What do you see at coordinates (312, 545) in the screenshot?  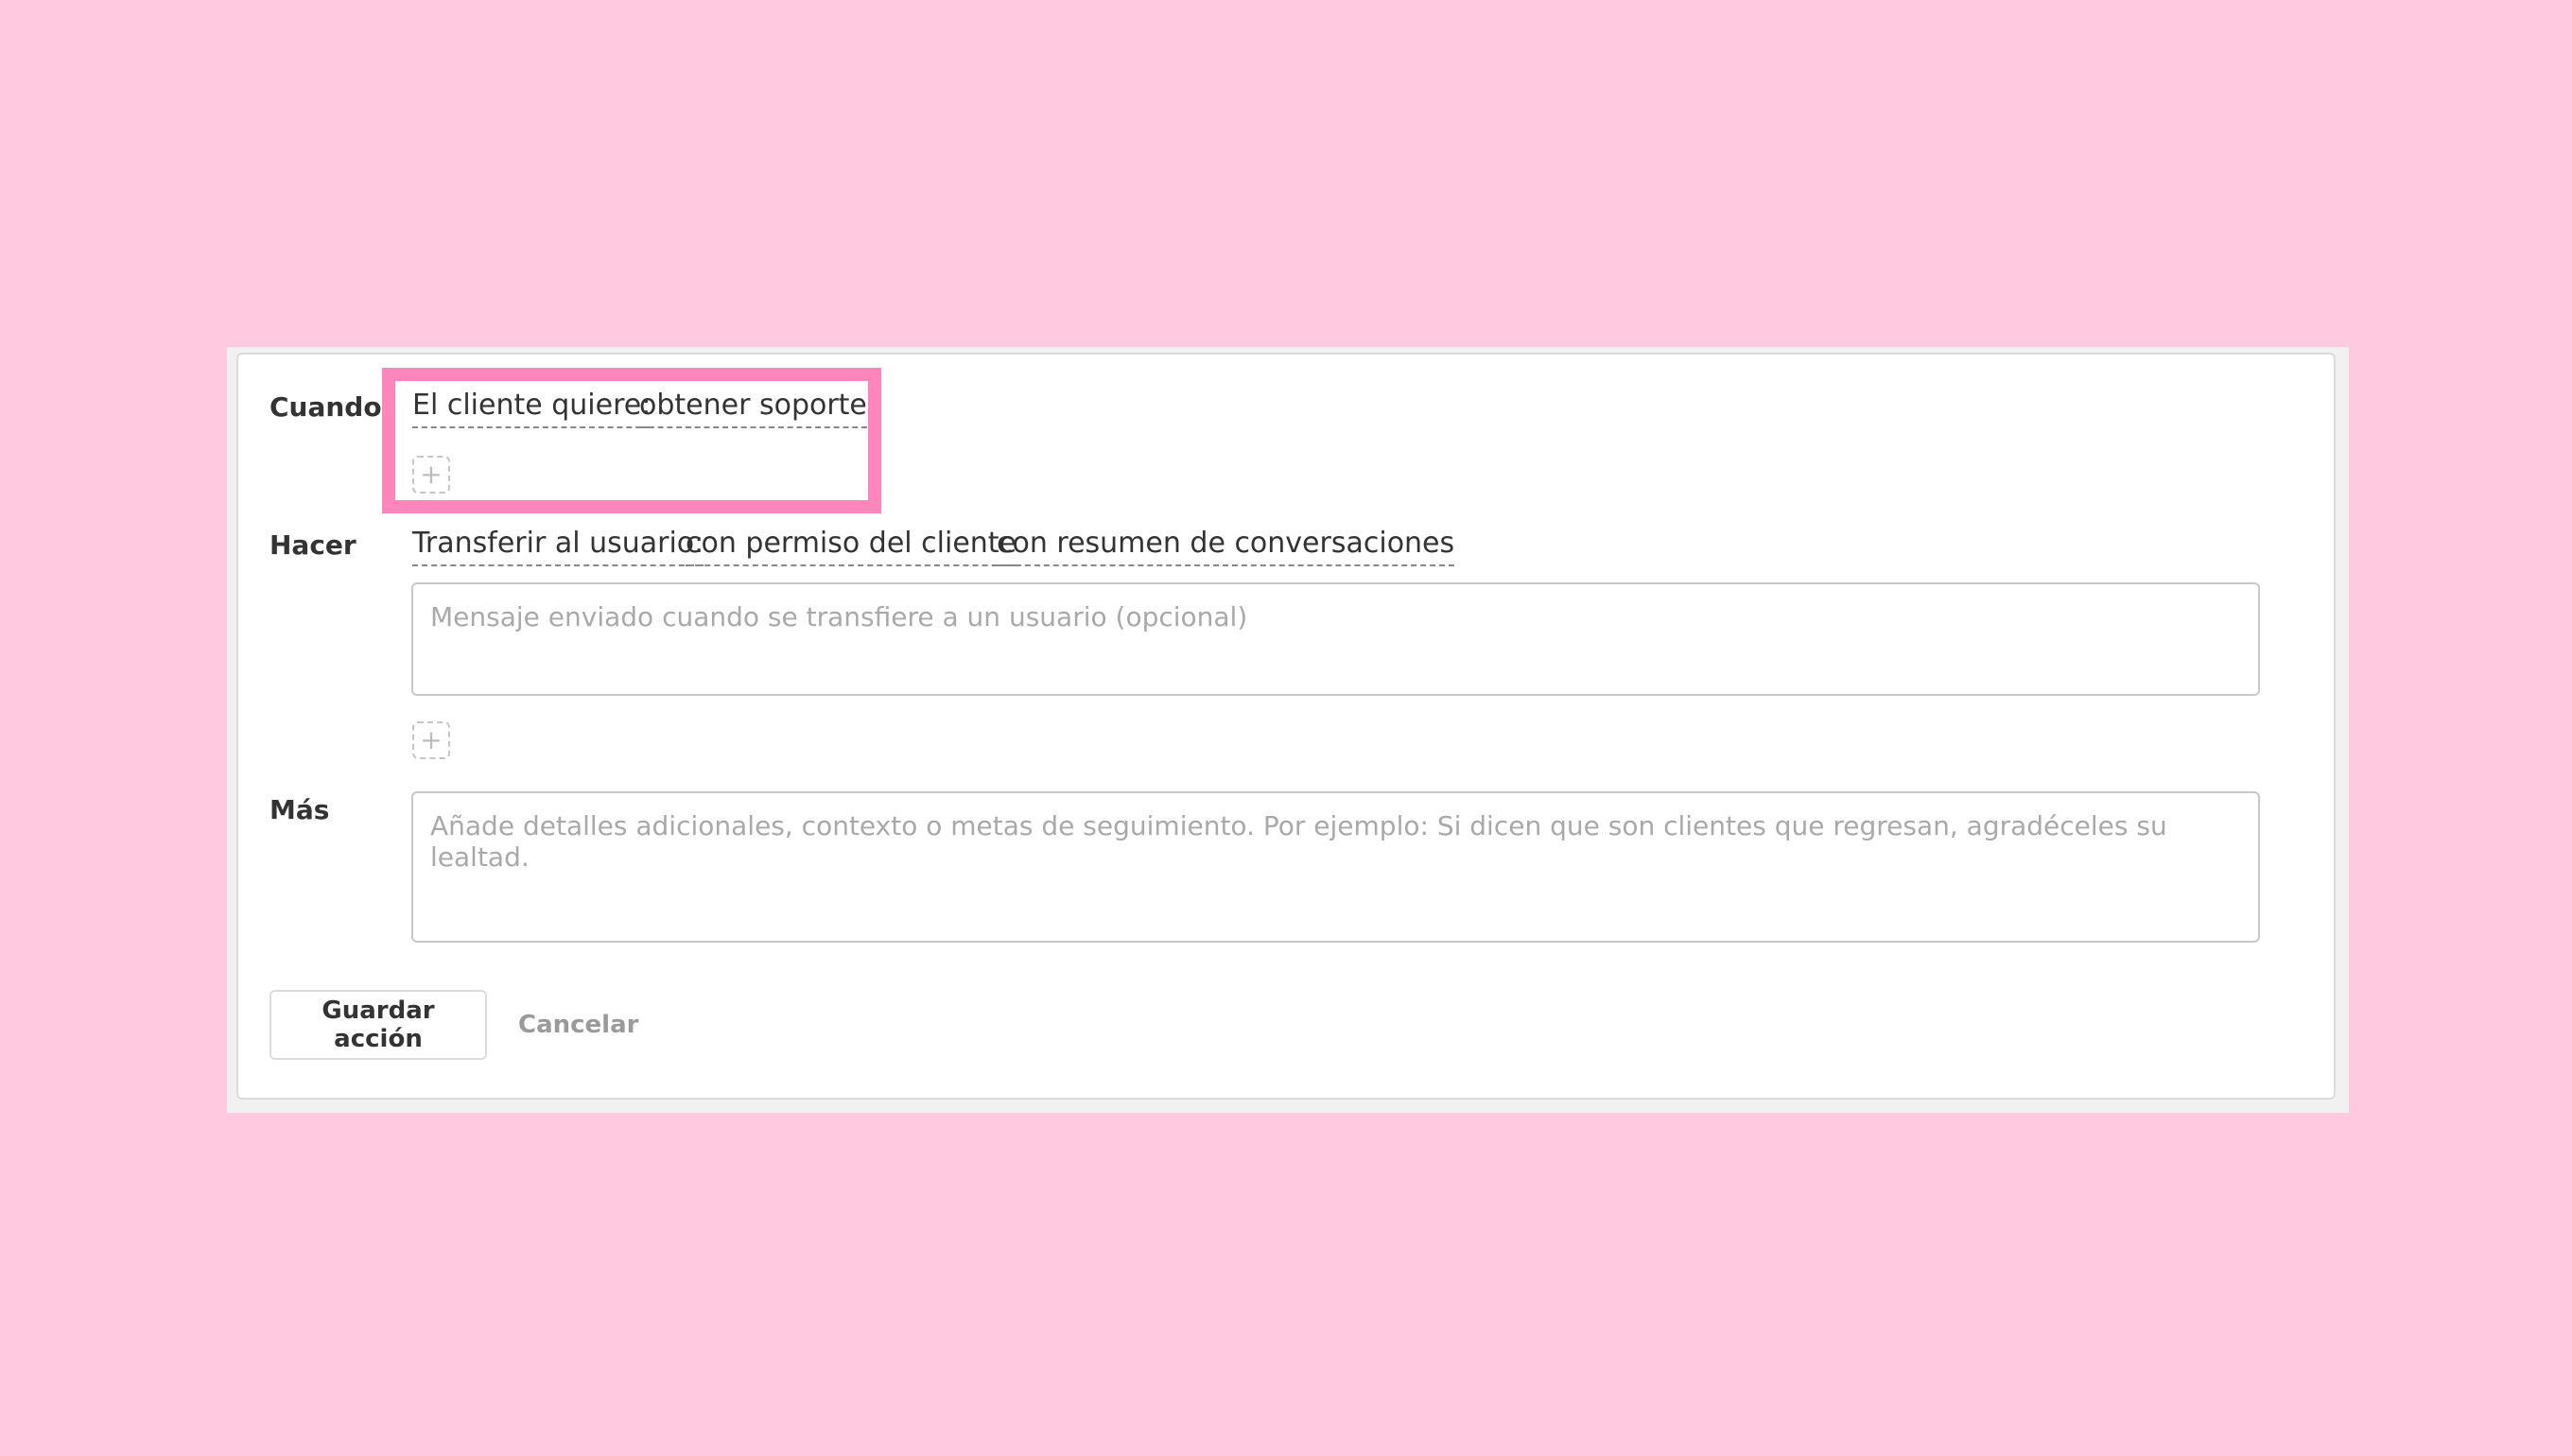 I see `do-label: Hacer` at bounding box center [312, 545].